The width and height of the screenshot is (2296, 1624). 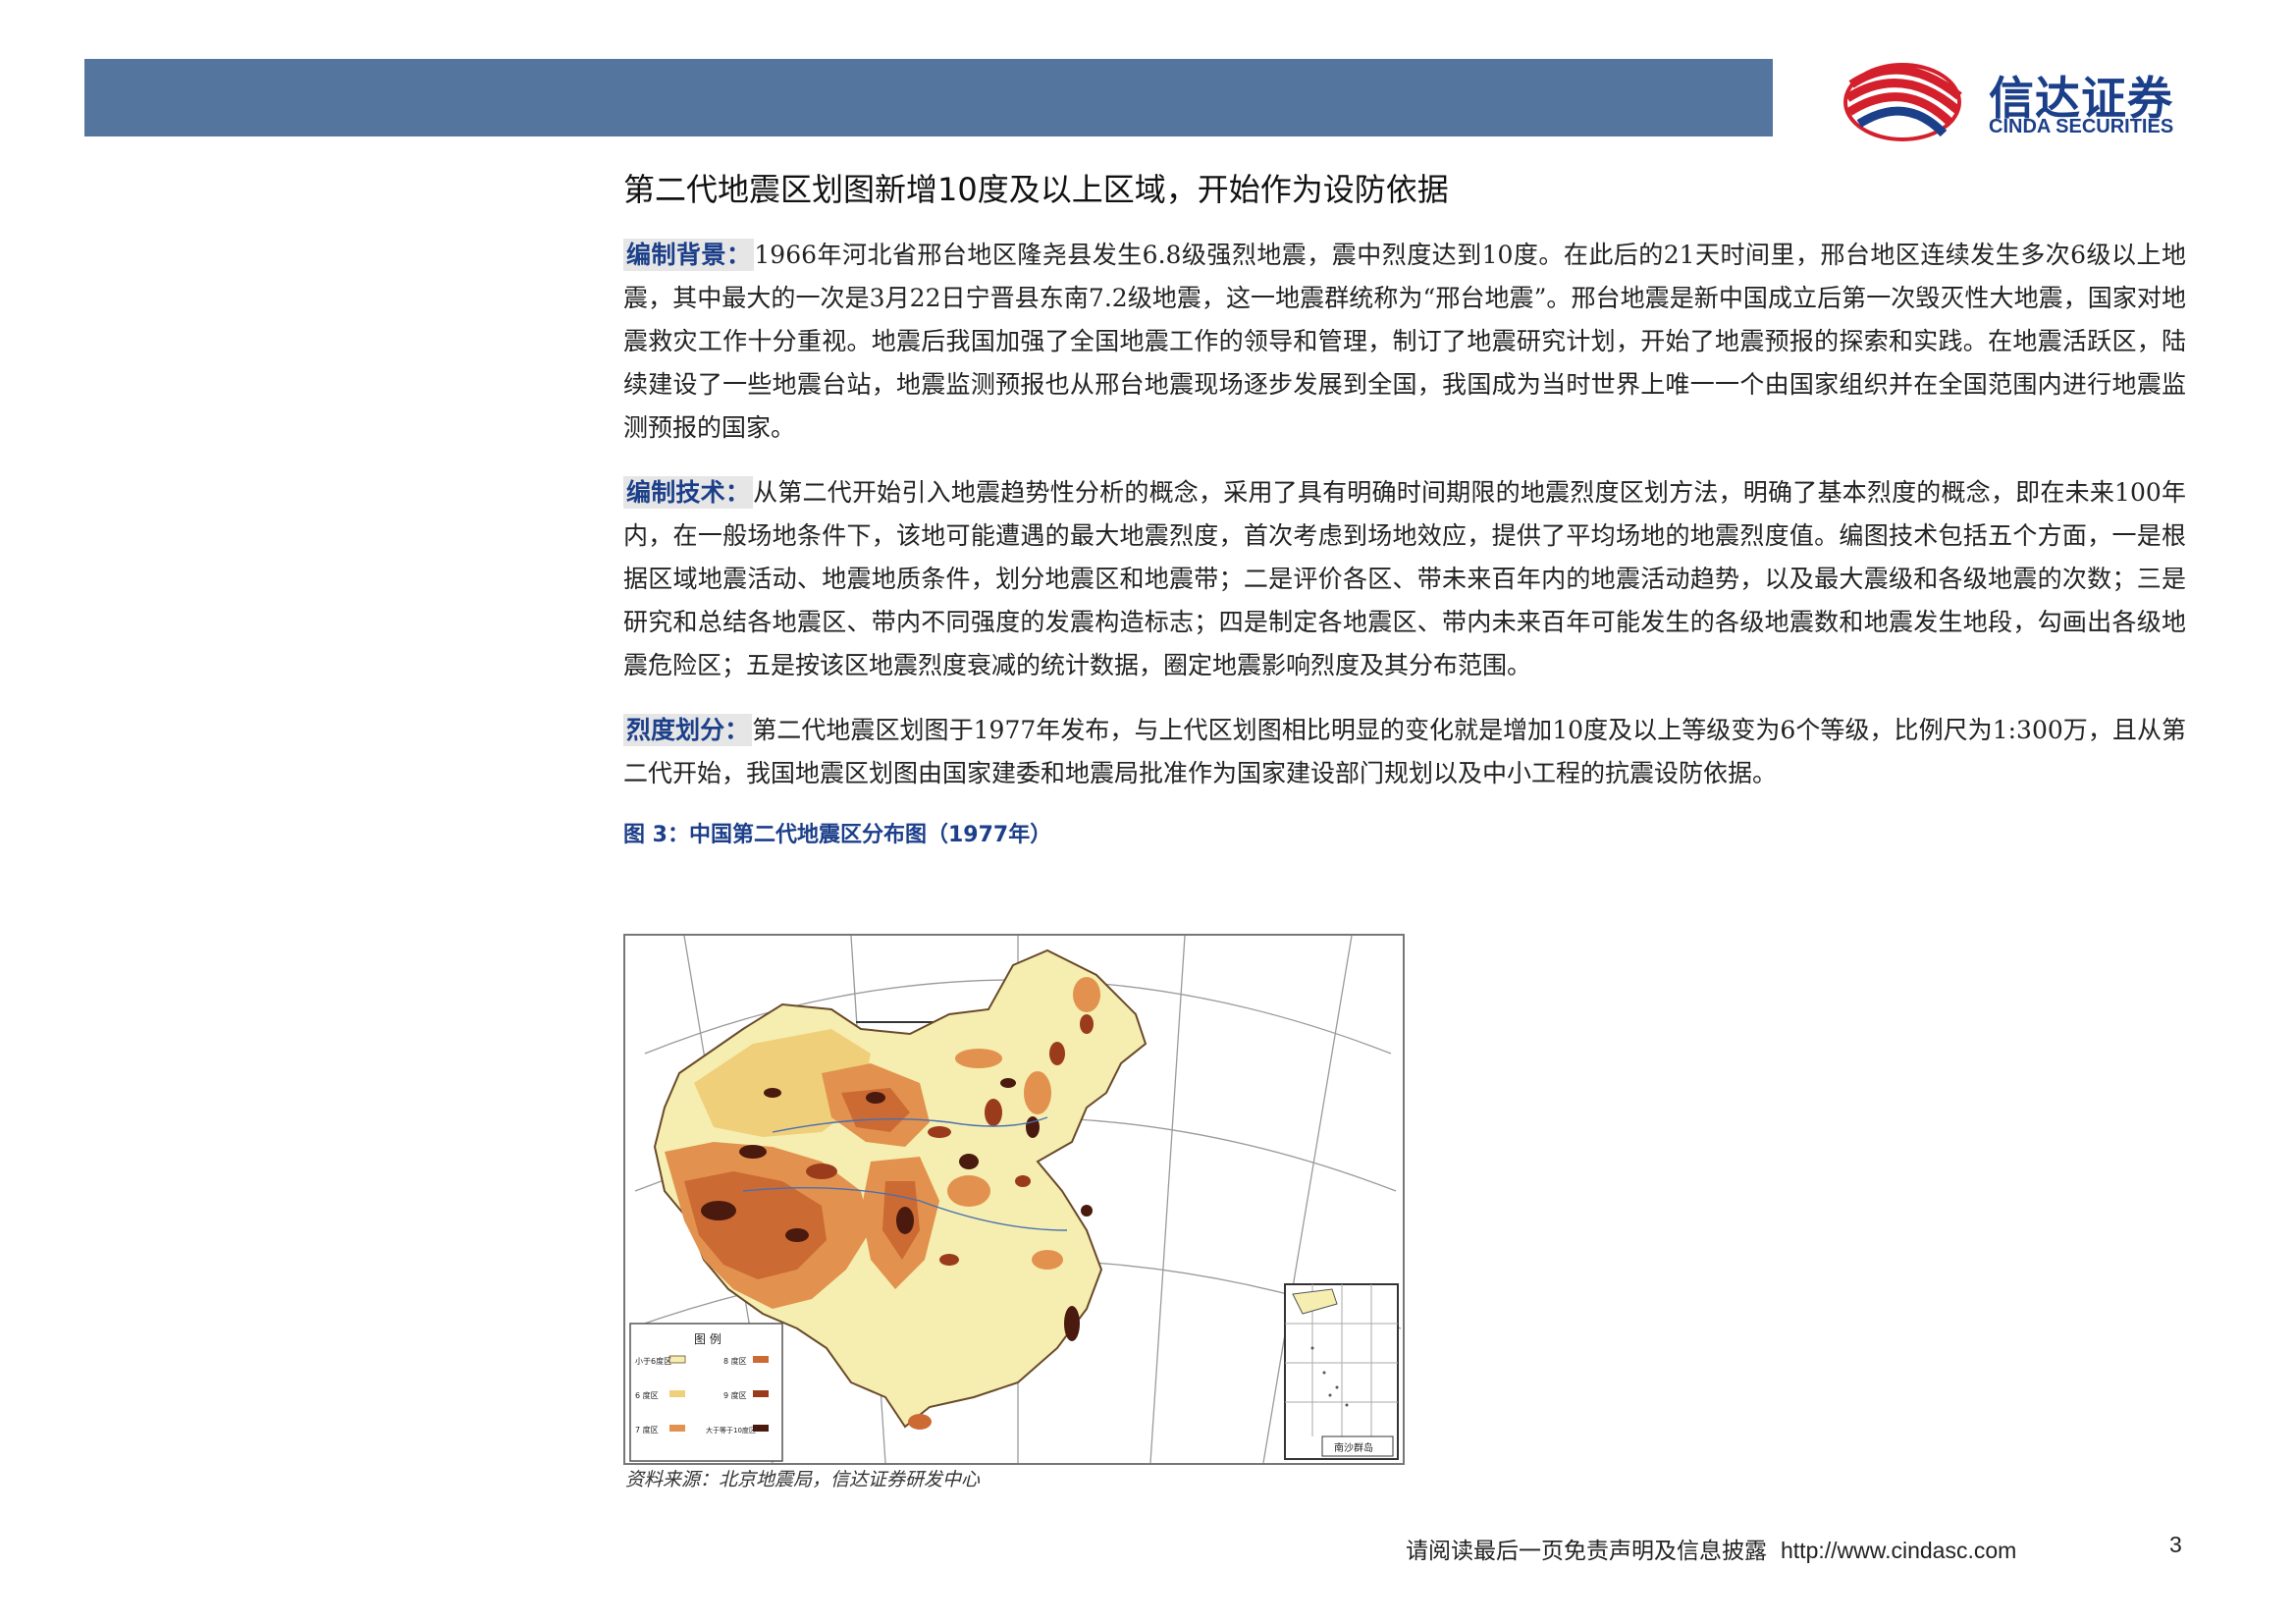 What do you see at coordinates (928, 97) in the screenshot?
I see `header-bar` at bounding box center [928, 97].